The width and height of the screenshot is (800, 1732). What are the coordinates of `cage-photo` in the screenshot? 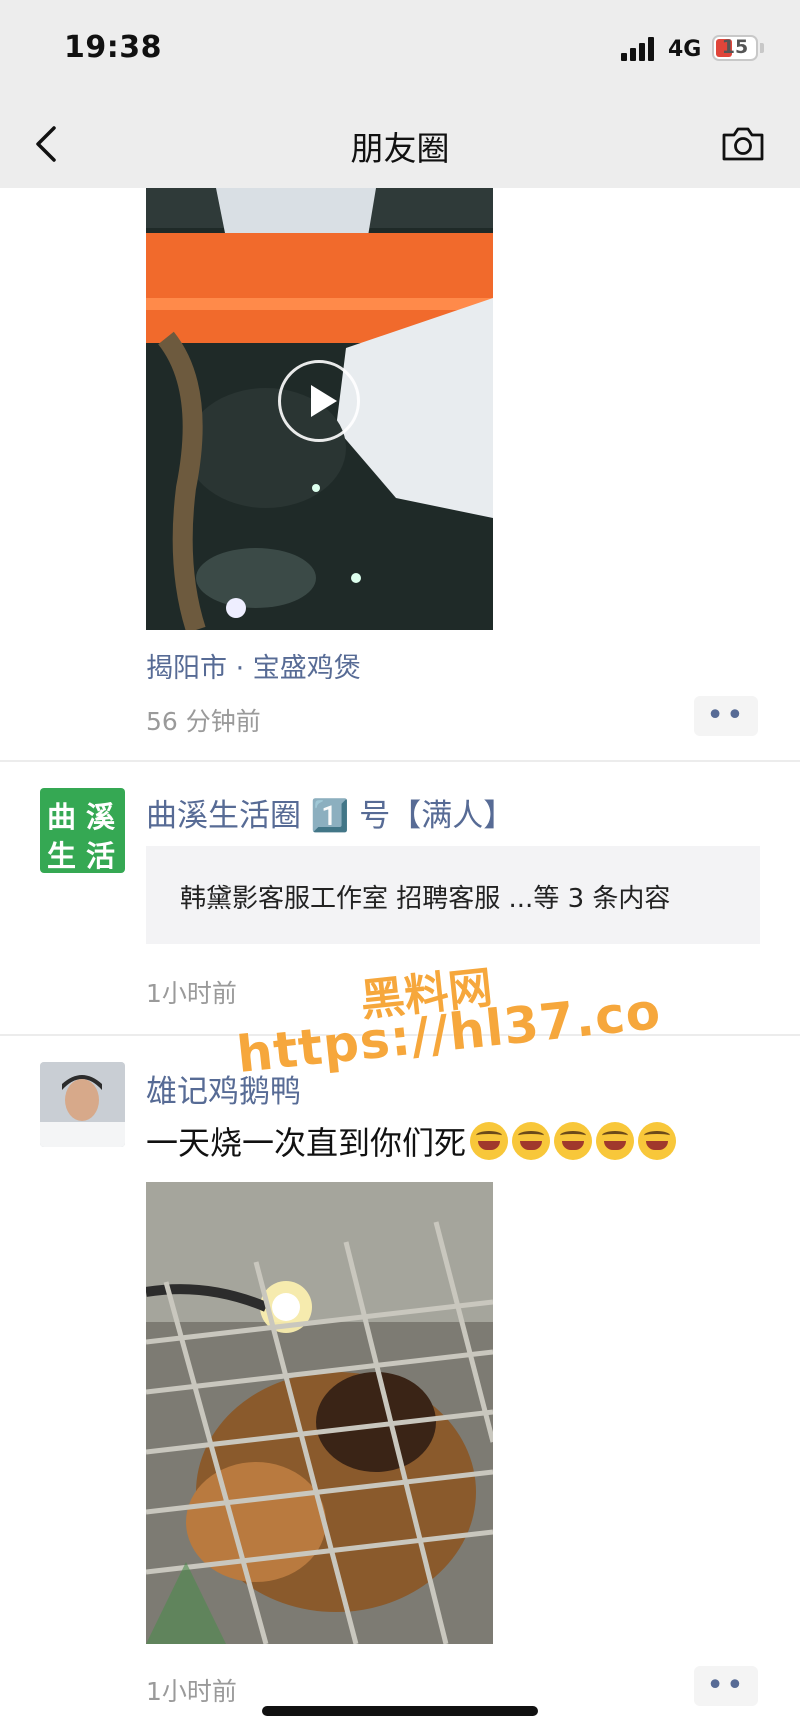 It's located at (319, 1413).